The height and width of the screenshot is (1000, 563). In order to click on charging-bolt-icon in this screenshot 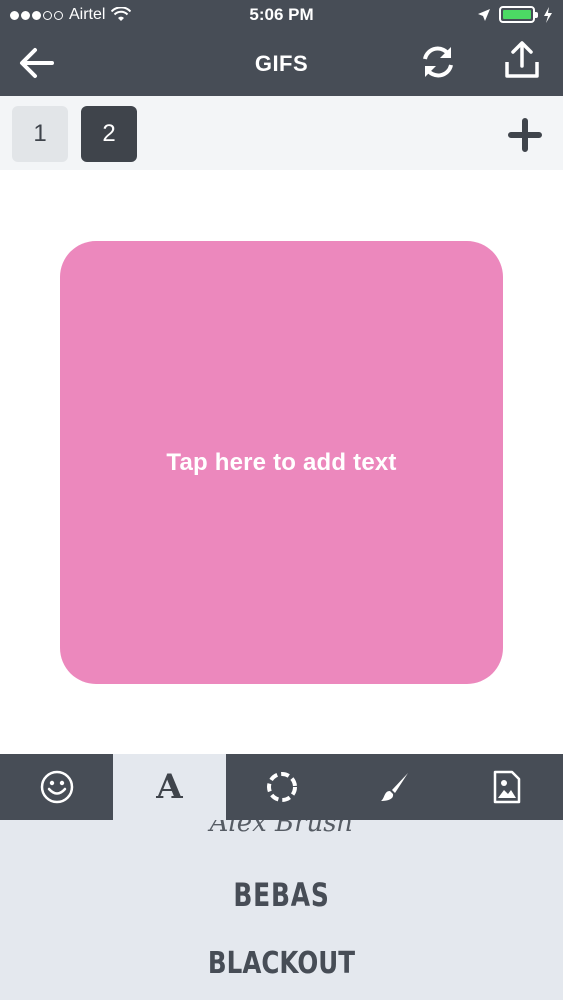, I will do `click(548, 14)`.